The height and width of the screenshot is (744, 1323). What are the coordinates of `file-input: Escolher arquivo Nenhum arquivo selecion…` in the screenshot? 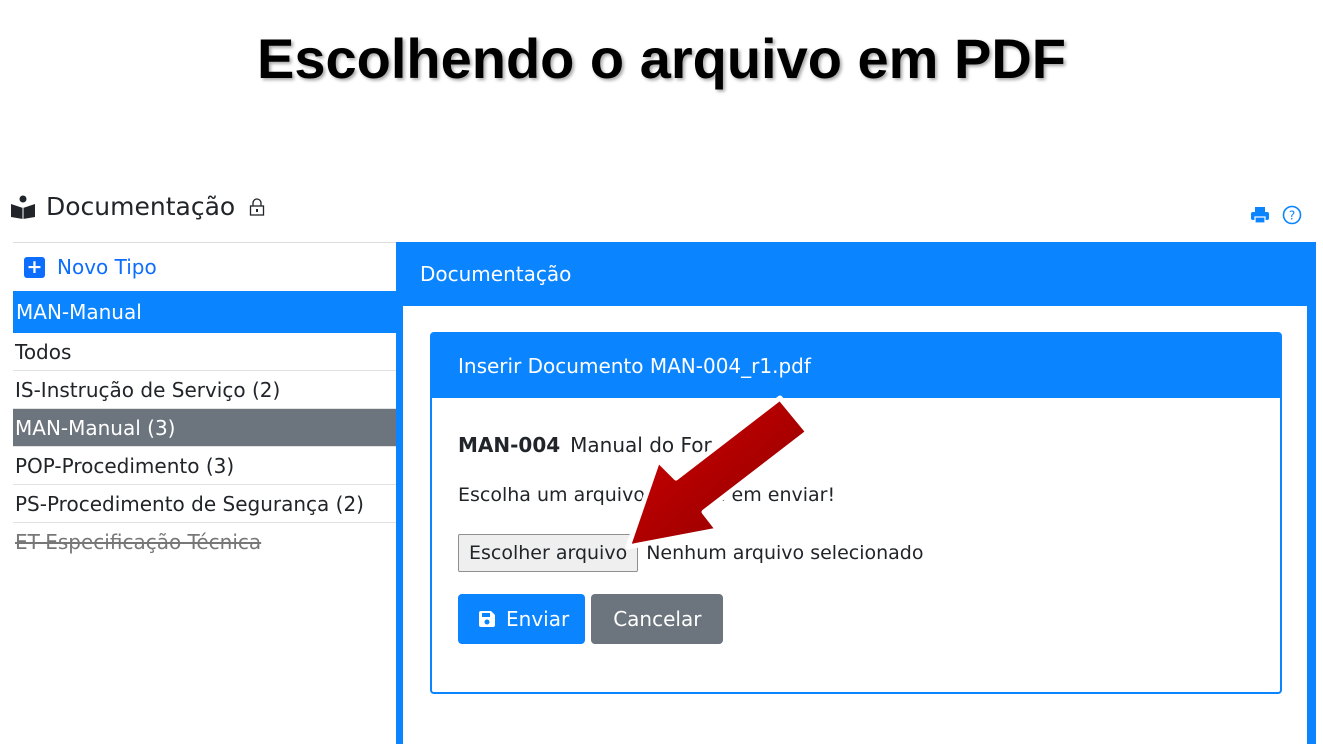 It's located at (690, 553).